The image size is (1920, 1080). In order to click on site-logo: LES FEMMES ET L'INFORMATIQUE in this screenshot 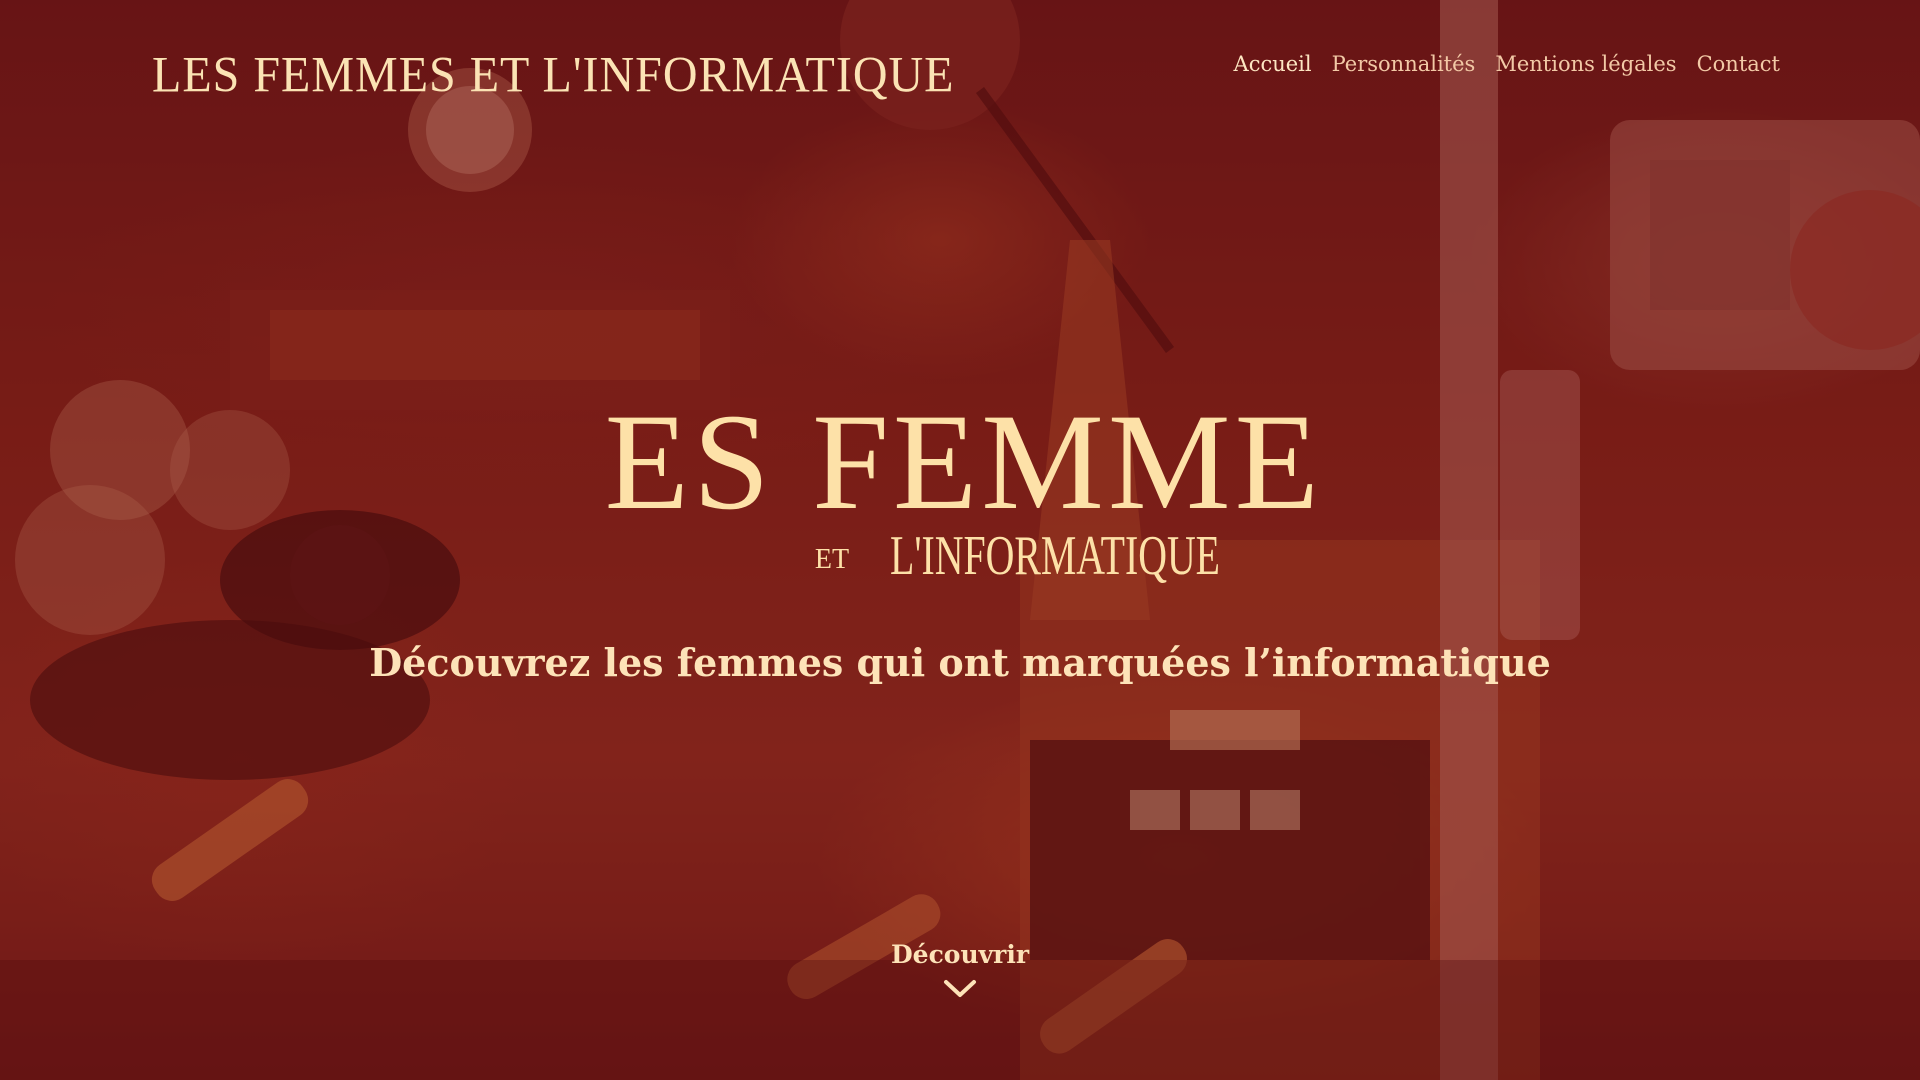, I will do `click(553, 71)`.